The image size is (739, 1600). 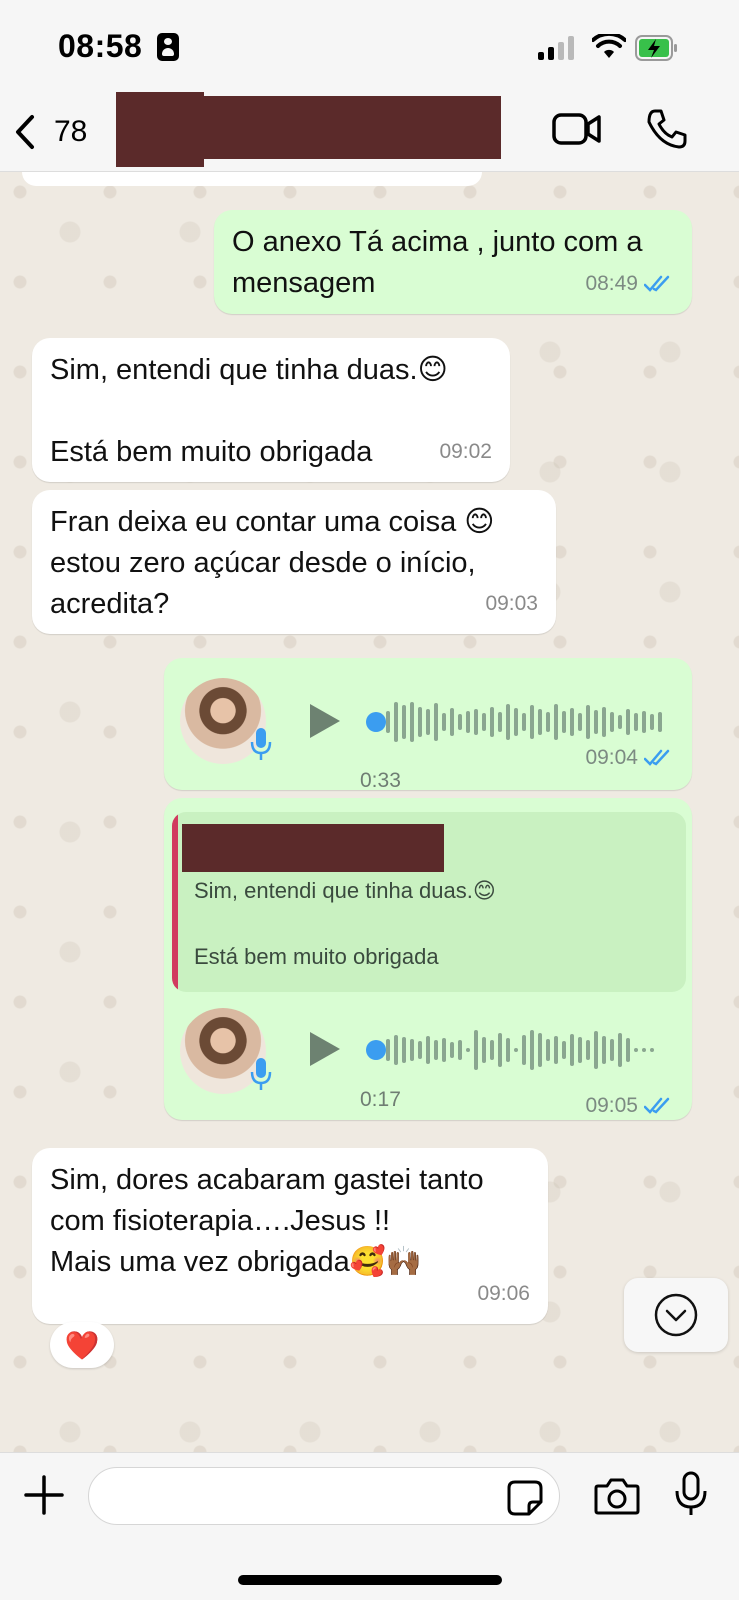 I want to click on heart-reaction: ❤️, so click(x=82, y=1345).